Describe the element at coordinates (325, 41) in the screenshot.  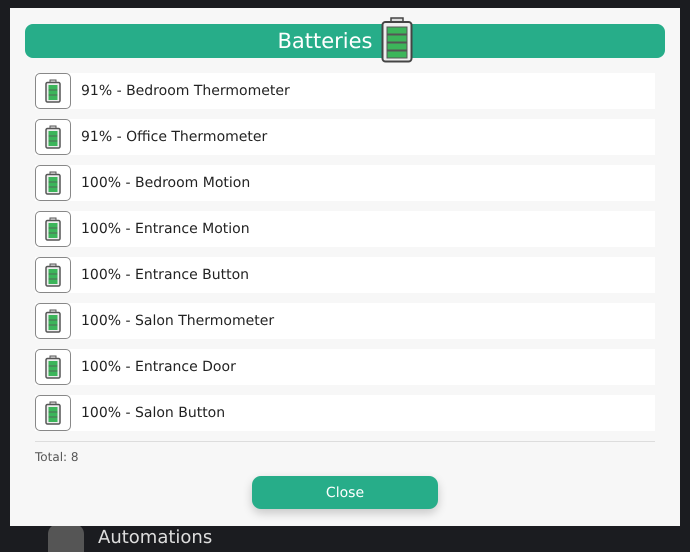
I see `dialog-title: Batteries` at that location.